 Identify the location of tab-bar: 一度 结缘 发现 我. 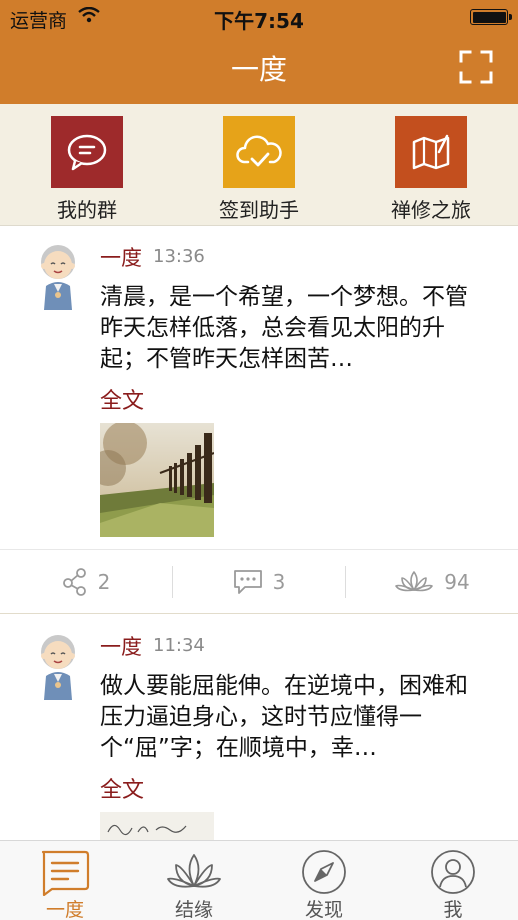
(259, 880).